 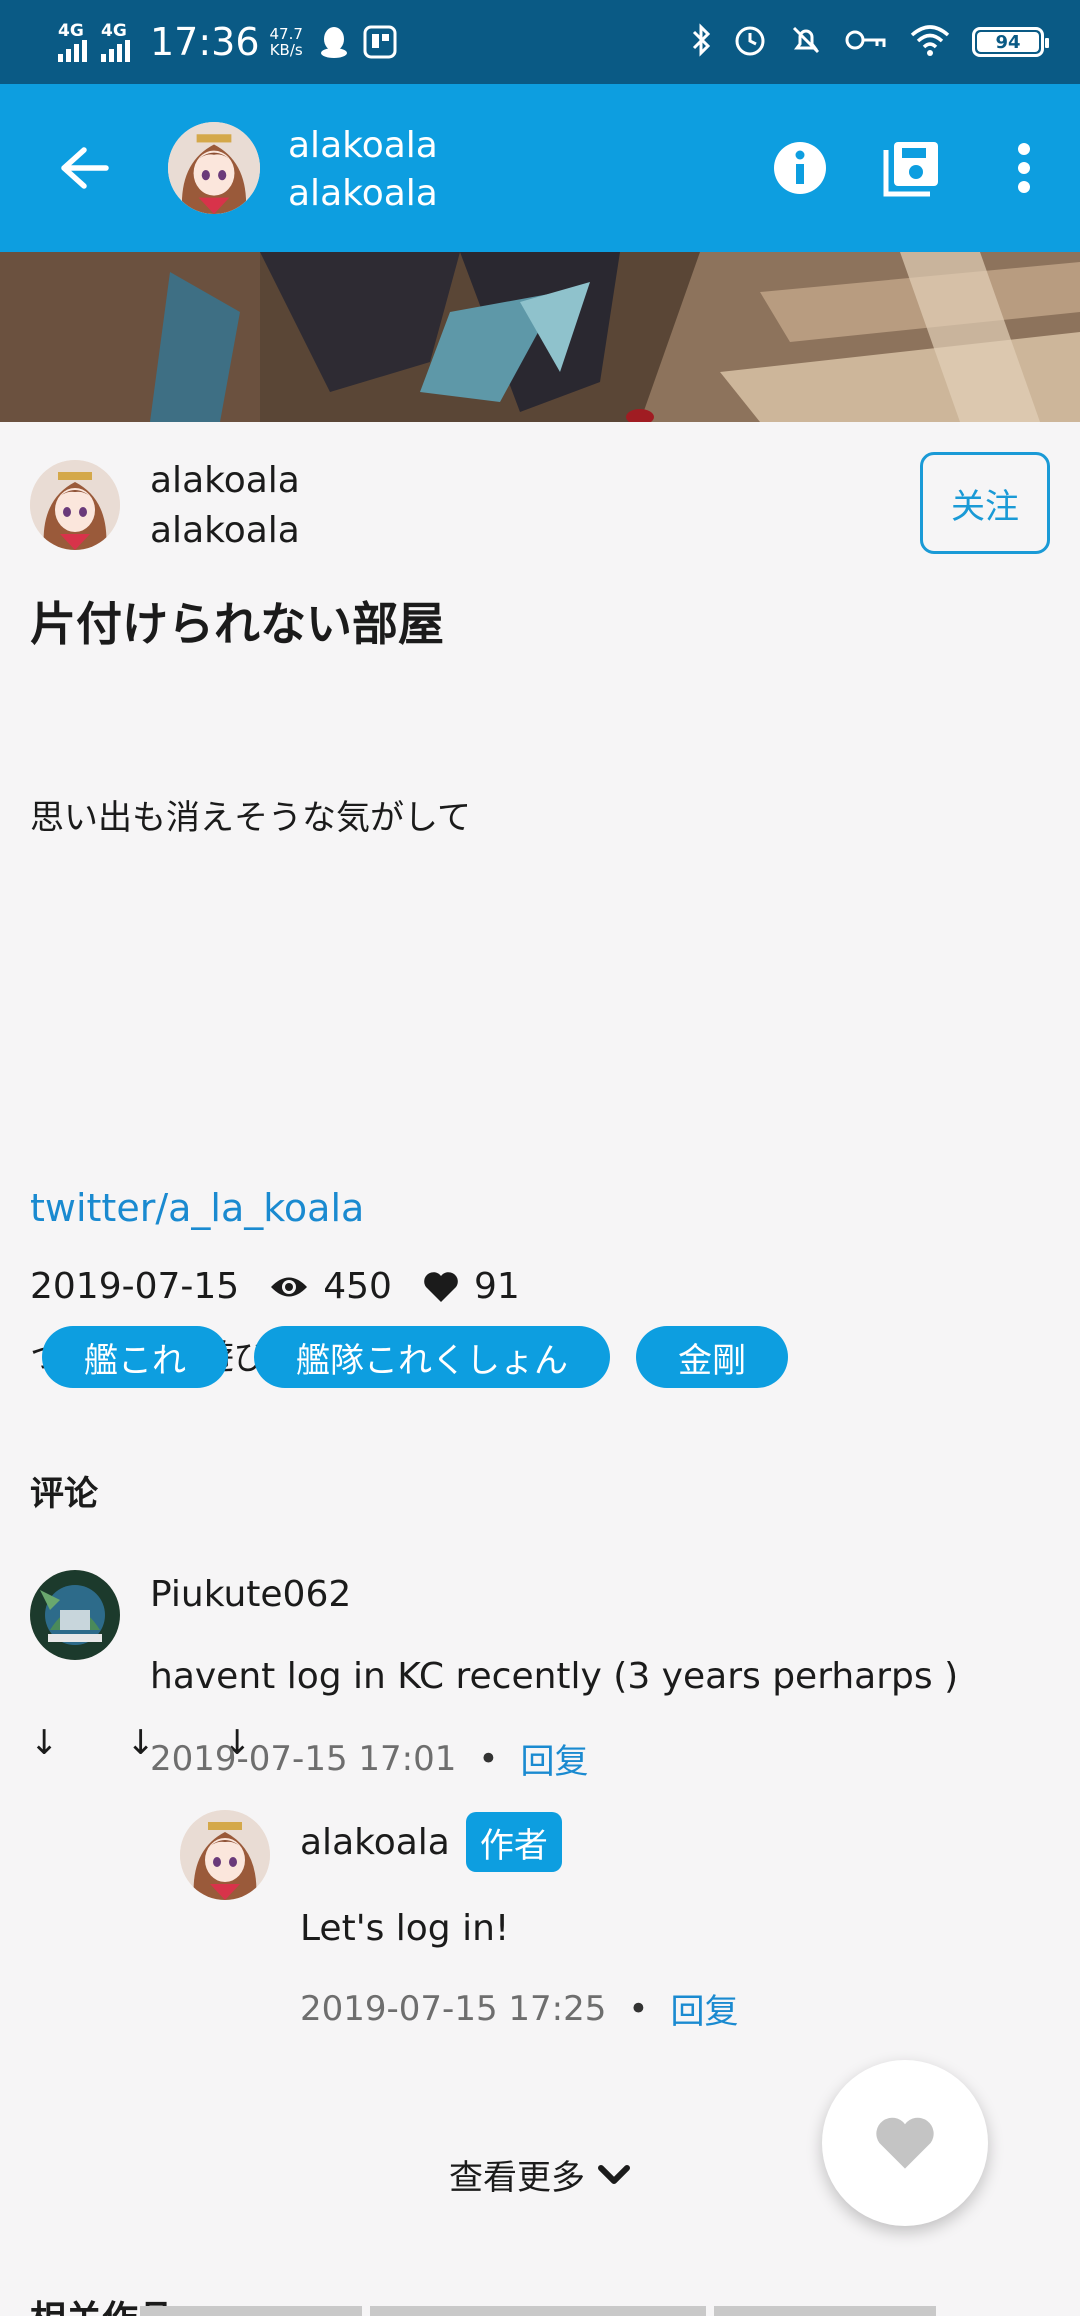 I want to click on related-works-thumbnails, so click(x=538, y=2311).